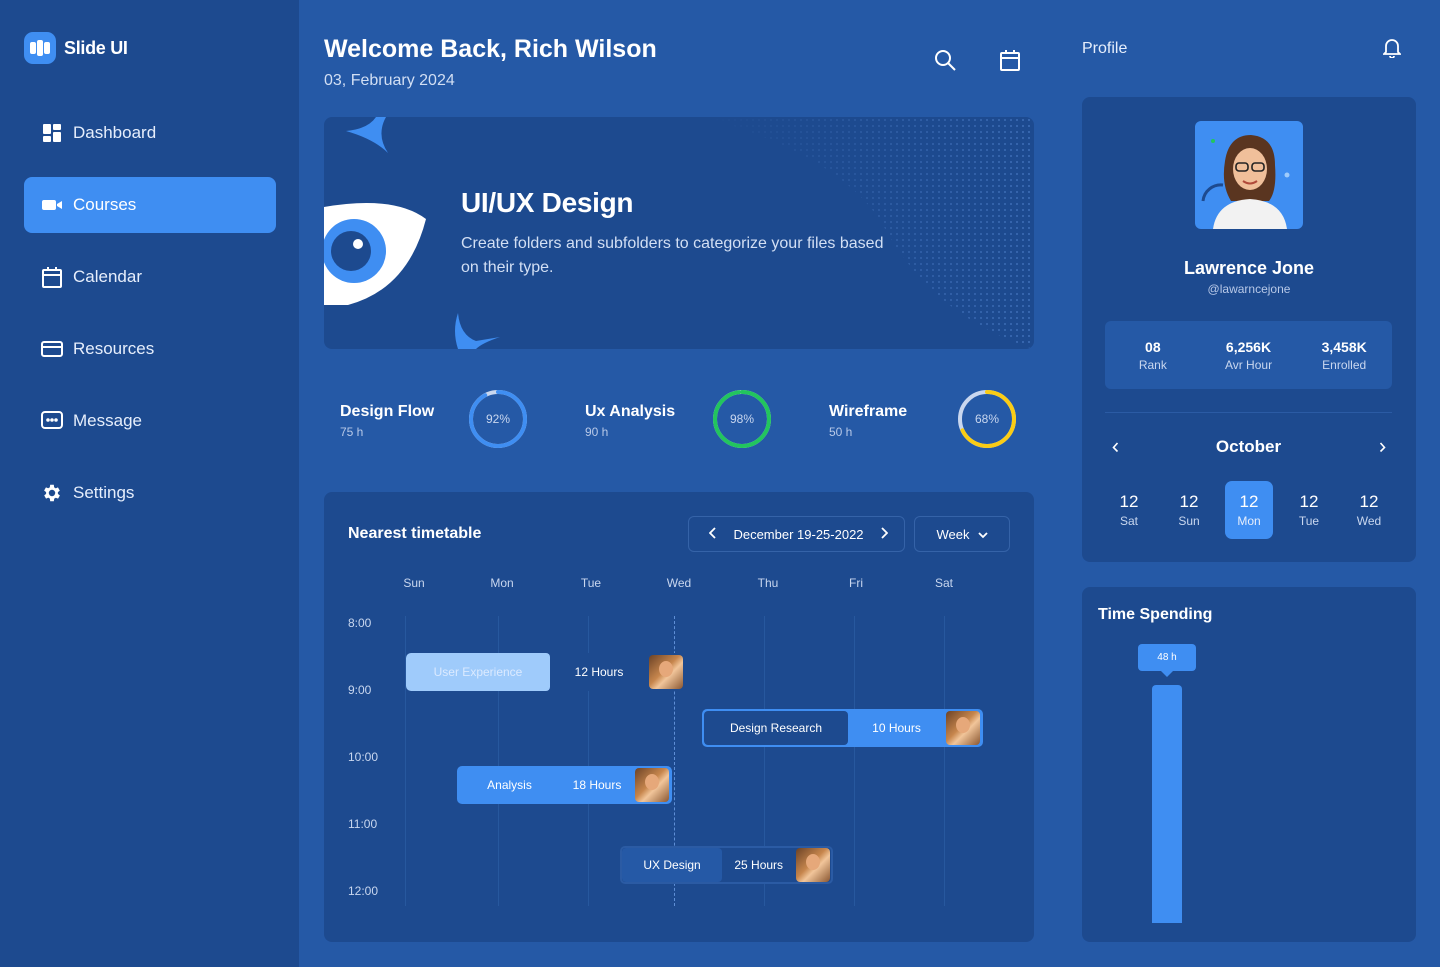 This screenshot has width=1440, height=967. Describe the element at coordinates (1344, 347) in the screenshot. I see `stat-value: 3,458K` at that location.